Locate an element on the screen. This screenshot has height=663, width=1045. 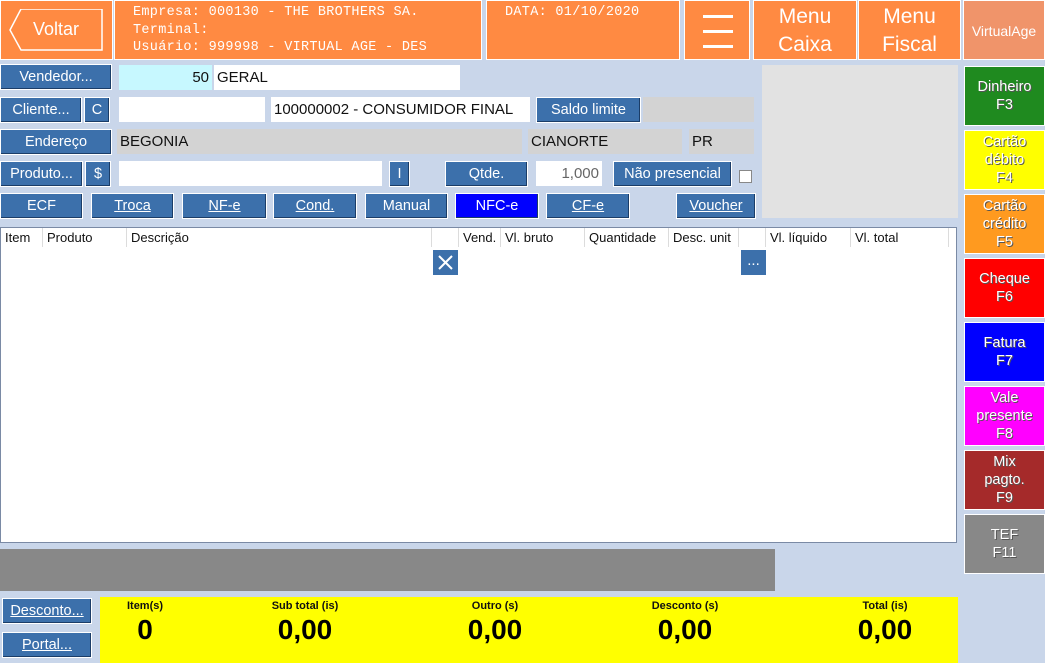
produto-input is located at coordinates (250, 173).